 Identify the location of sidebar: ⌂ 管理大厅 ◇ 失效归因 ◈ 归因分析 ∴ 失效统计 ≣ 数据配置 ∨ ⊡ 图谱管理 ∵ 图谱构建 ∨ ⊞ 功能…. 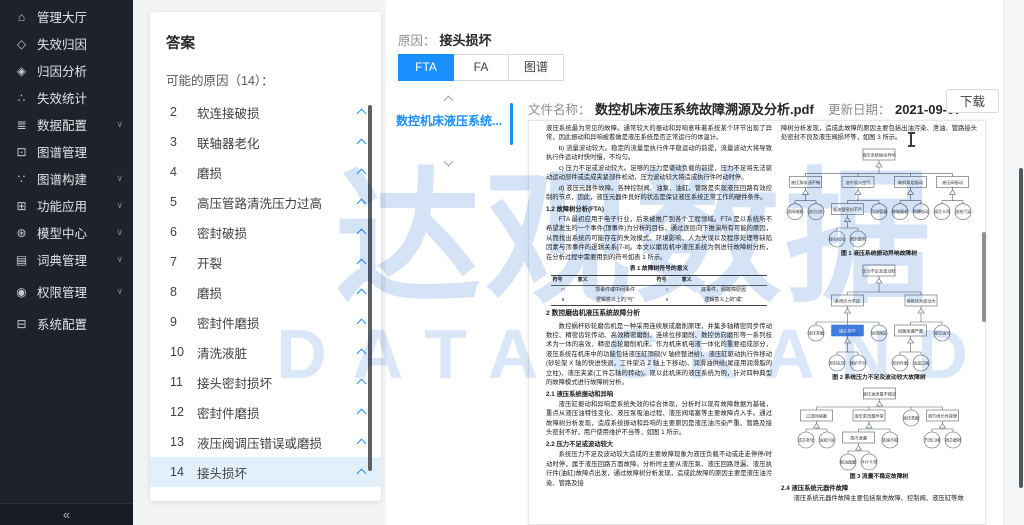
(66, 262).